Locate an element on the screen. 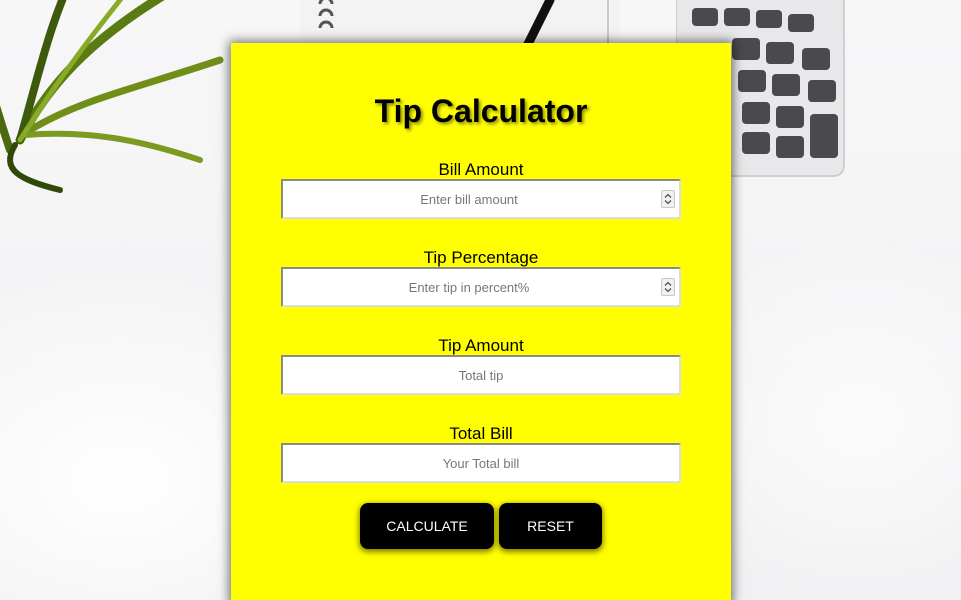 Image resolution: width=961 pixels, height=600 pixels. bill-amount-field: Bill Amount is located at coordinates (481, 190).